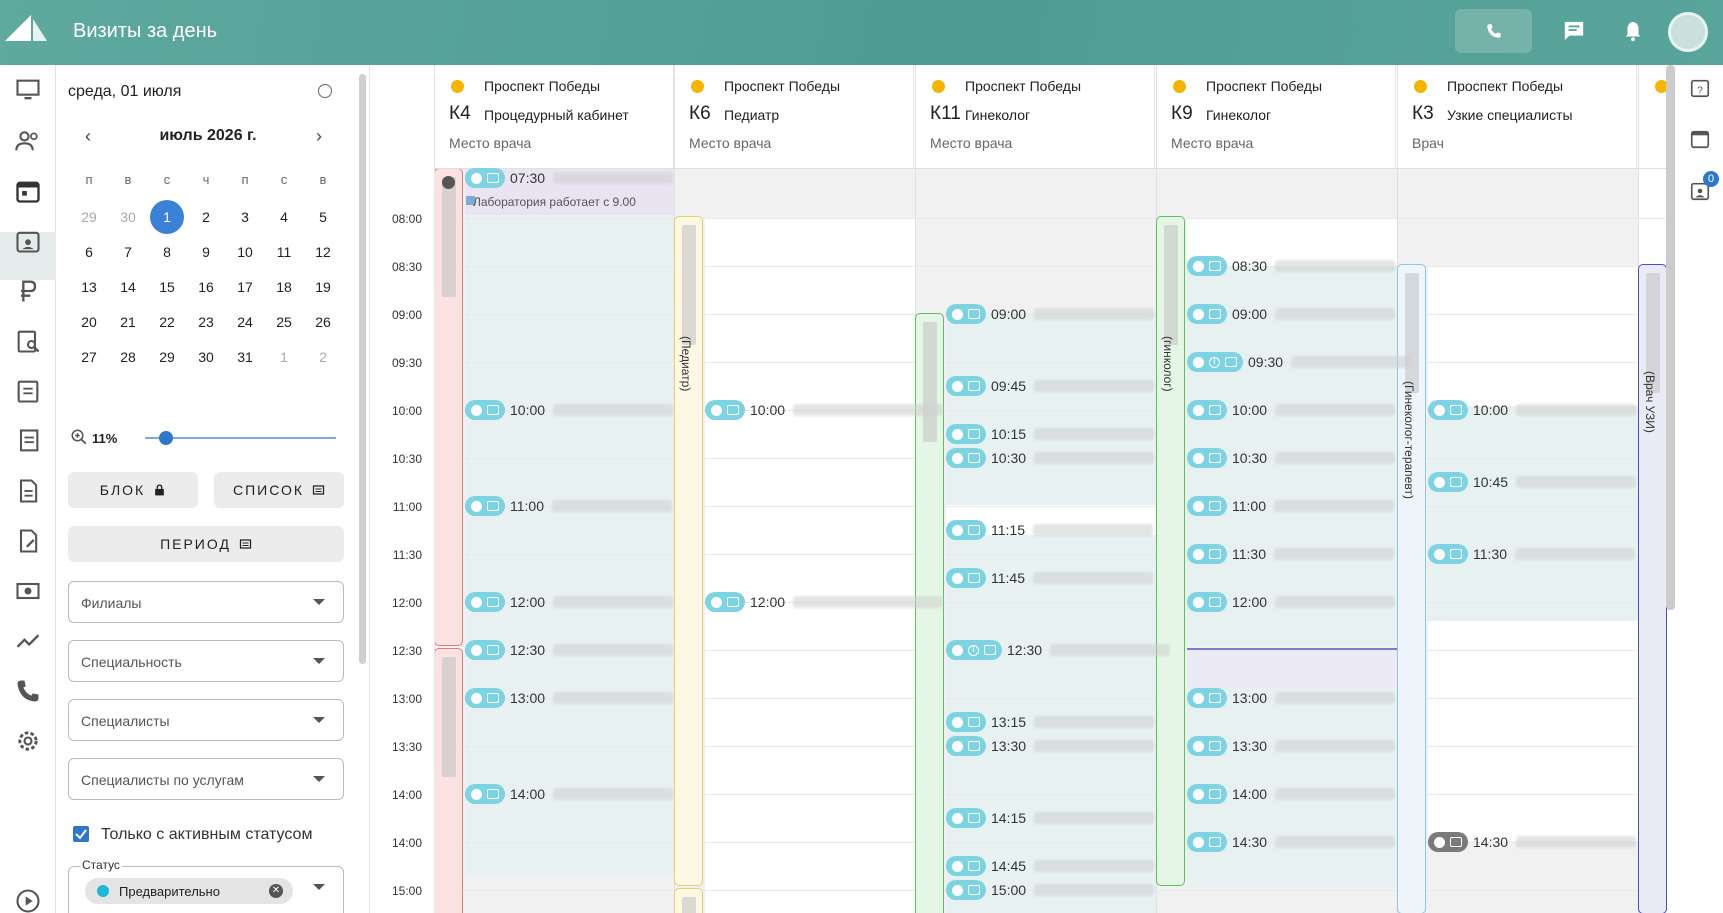 The height and width of the screenshot is (913, 1723). What do you see at coordinates (824, 602) in the screenshot?
I see `appointment: 12:00` at bounding box center [824, 602].